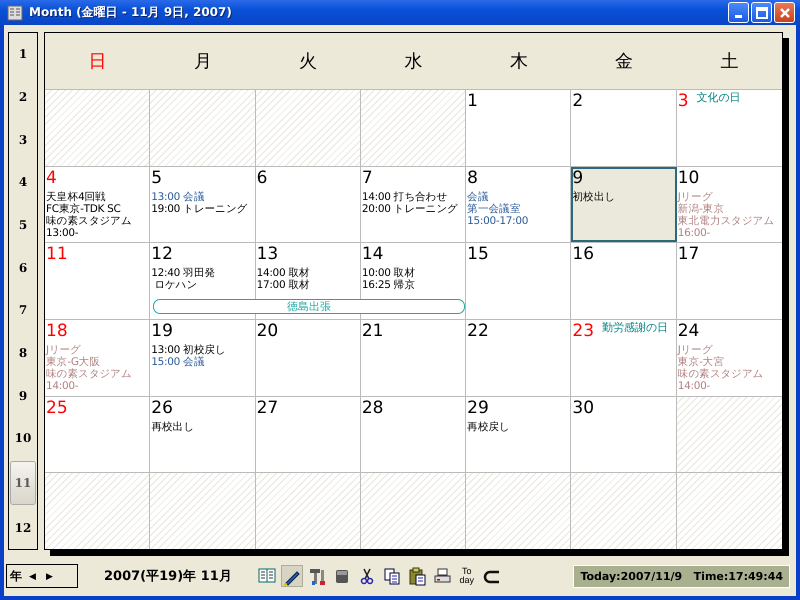  Describe the element at coordinates (23, 528) in the screenshot. I see `month-tab: 12` at that location.